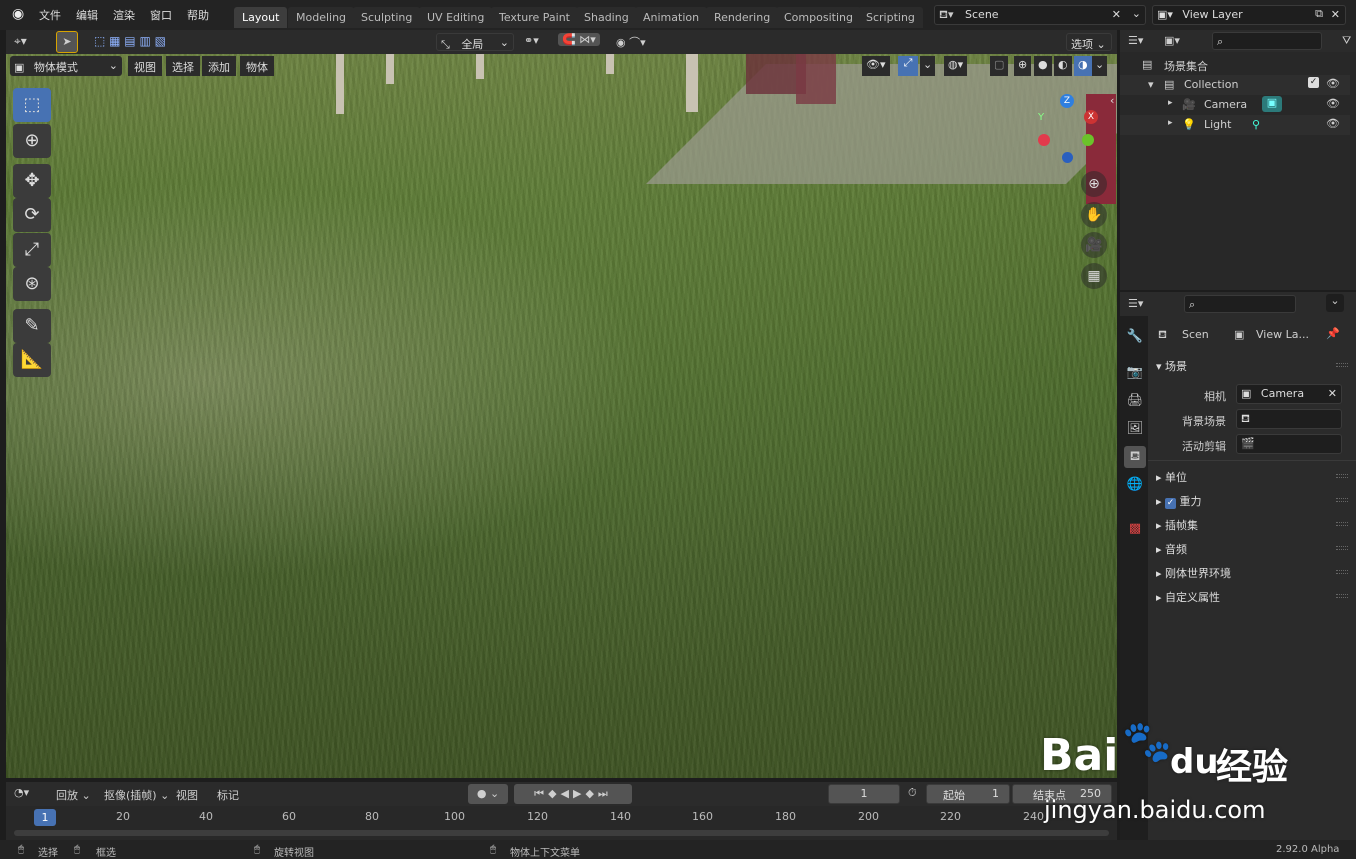 This screenshot has height=859, width=1356. I want to click on view-layer-selector: ▣▾ View Layer ⧉ ✕, so click(1249, 15).